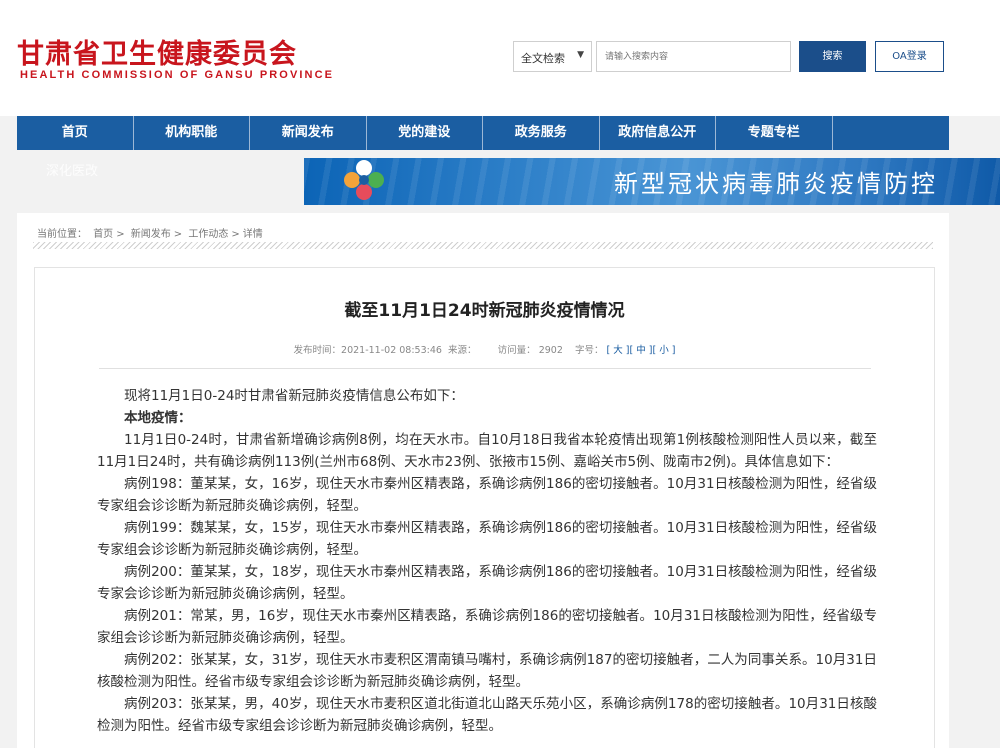 Image resolution: width=1000 pixels, height=748 pixels. I want to click on breadcrumb-label: 当前位置：, so click(62, 234).